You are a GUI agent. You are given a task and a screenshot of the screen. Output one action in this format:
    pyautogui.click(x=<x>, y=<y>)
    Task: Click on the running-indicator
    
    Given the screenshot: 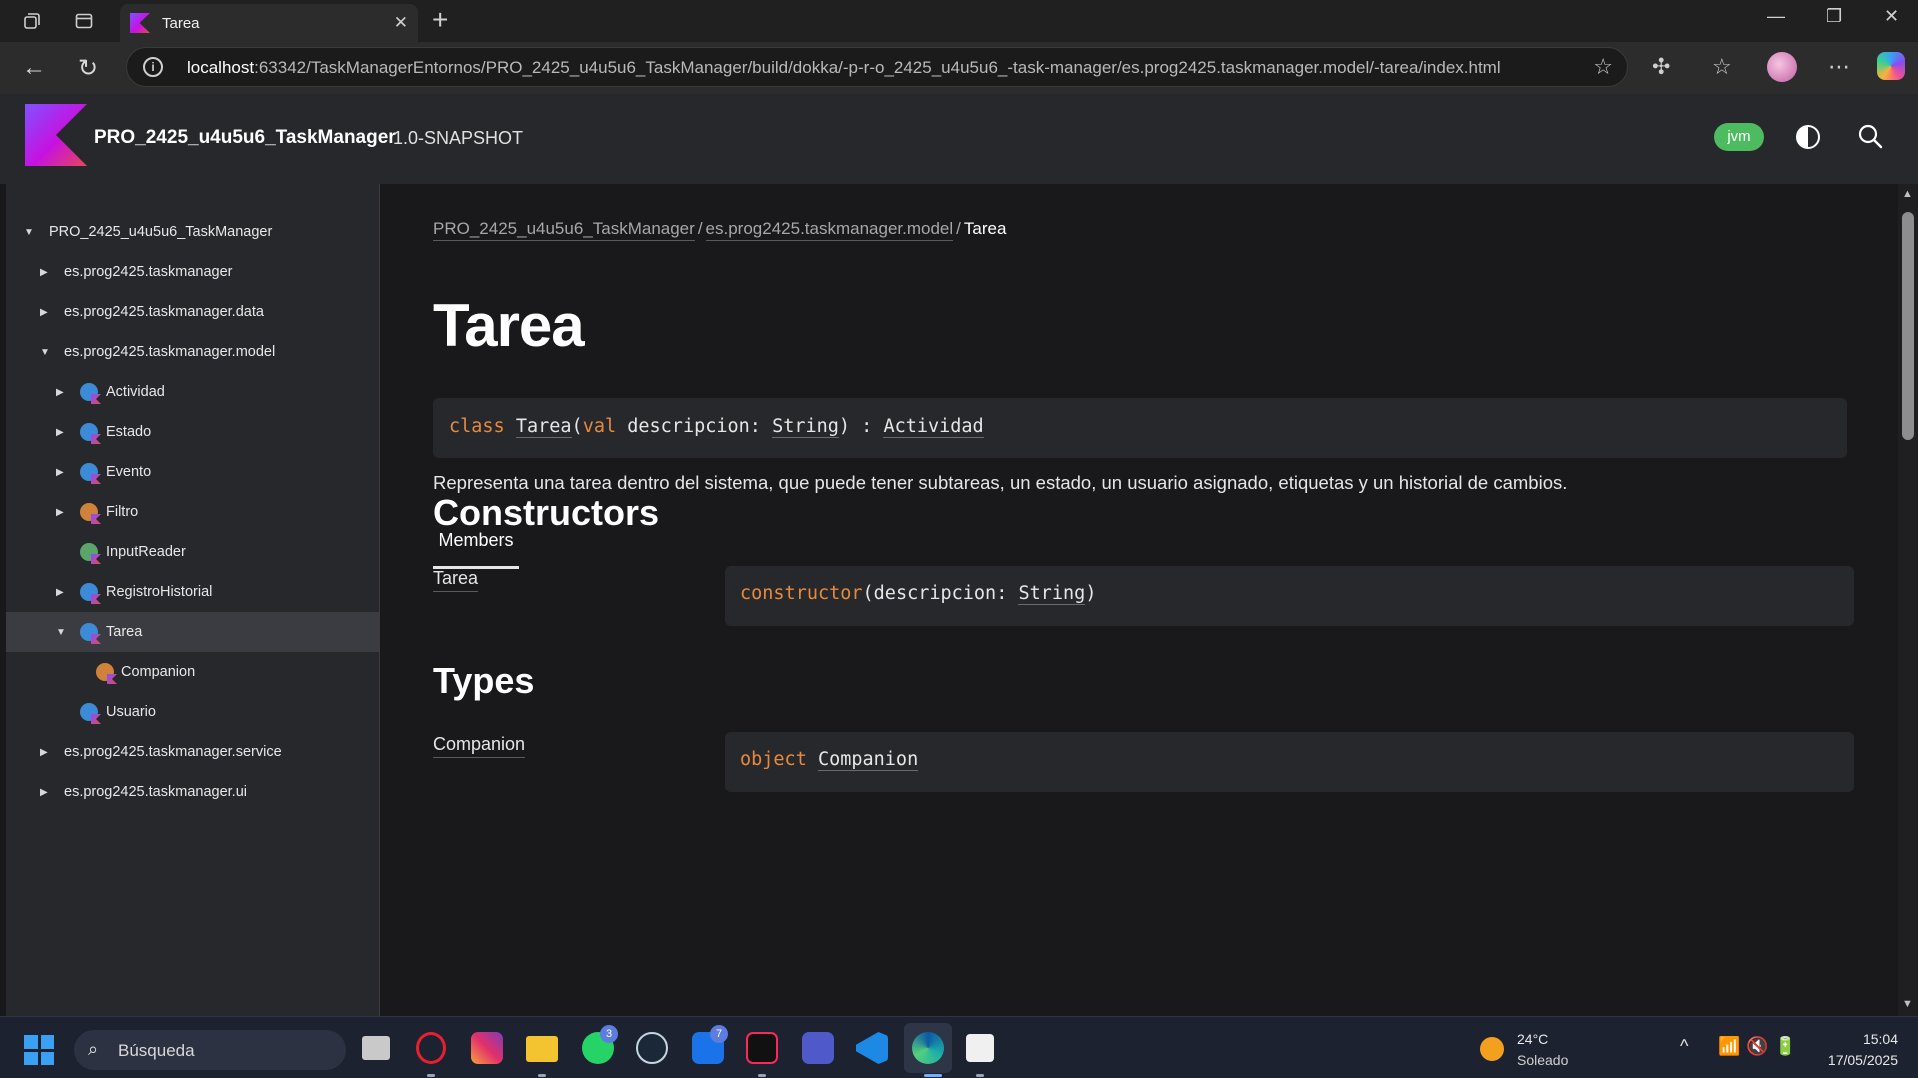 What is the action you would take?
    pyautogui.click(x=980, y=1075)
    